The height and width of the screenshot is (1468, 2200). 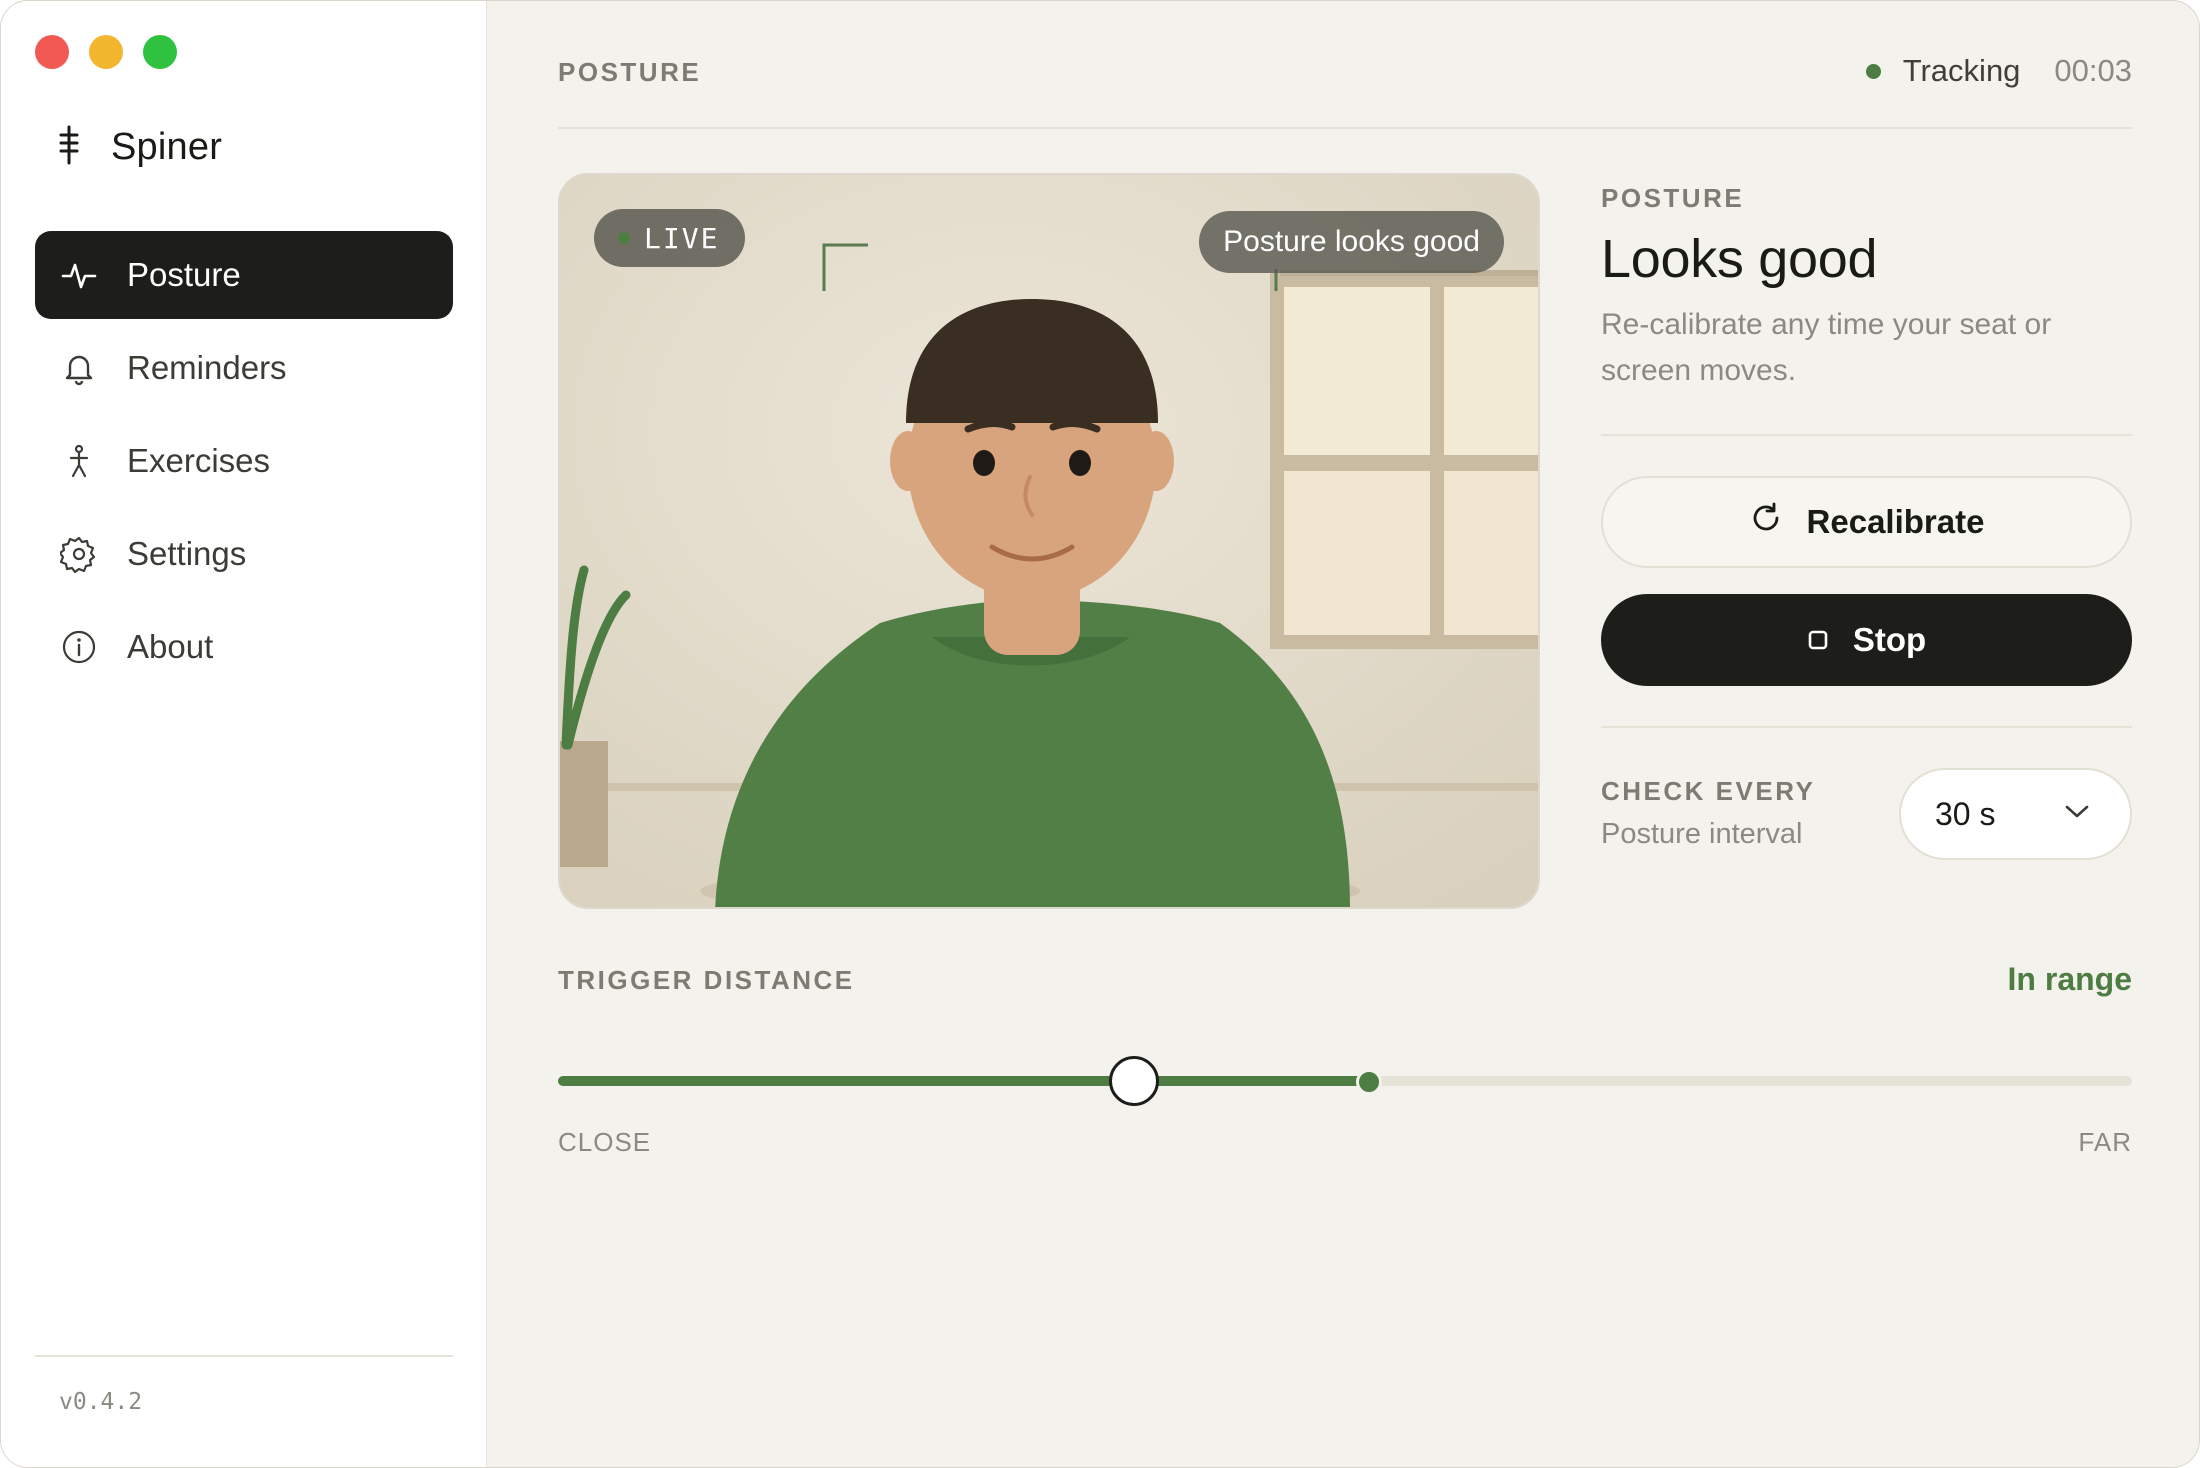 I want to click on trigger-distance-slider, so click(x=1345, y=1081).